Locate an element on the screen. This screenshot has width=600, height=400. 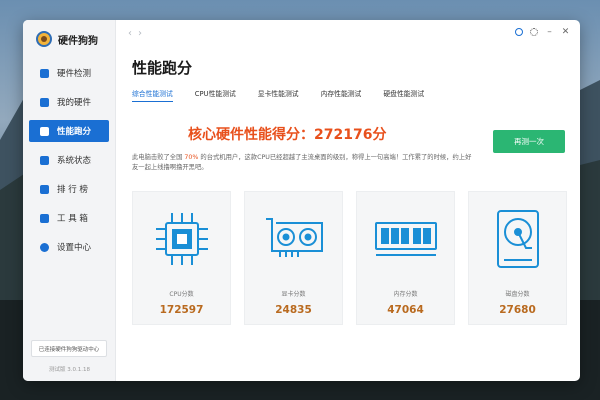
minimize-icon: – is located at coordinates (549, 32).